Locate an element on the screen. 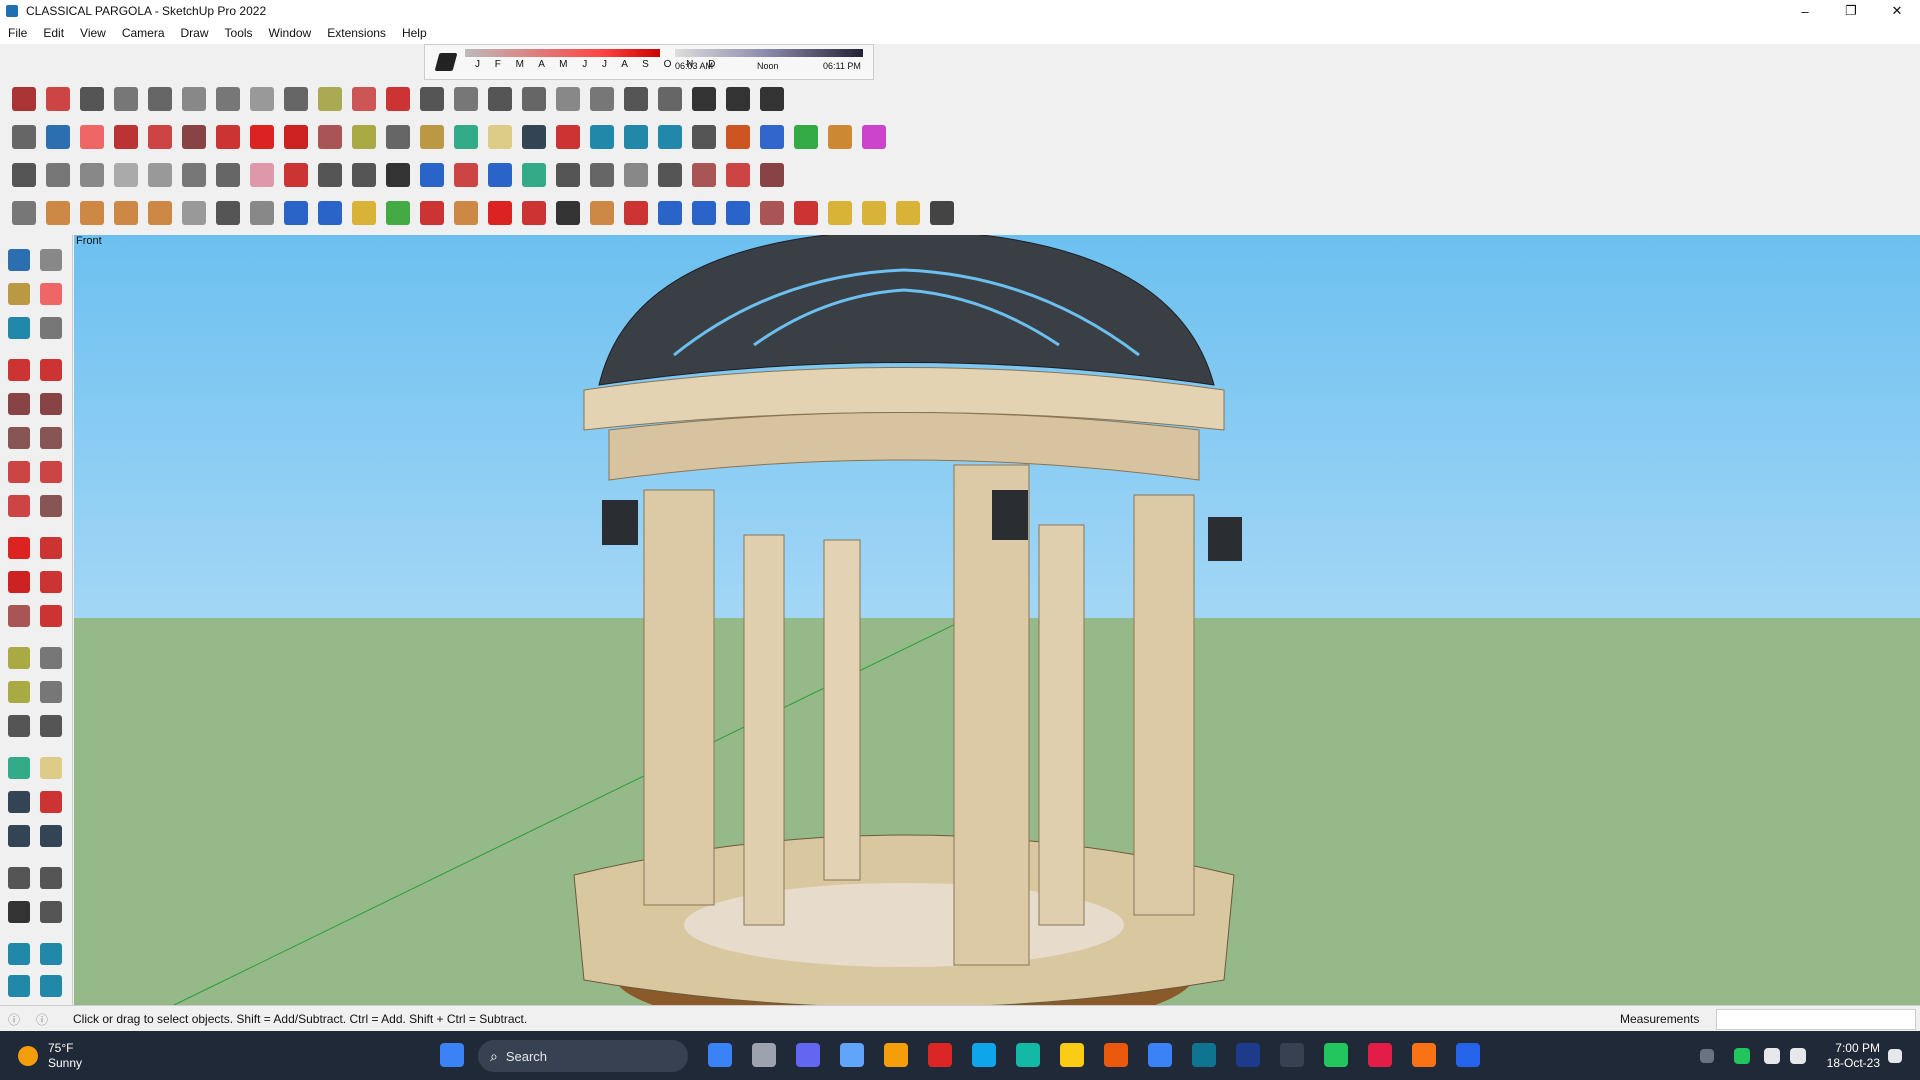  menu-help: Help is located at coordinates (414, 33).